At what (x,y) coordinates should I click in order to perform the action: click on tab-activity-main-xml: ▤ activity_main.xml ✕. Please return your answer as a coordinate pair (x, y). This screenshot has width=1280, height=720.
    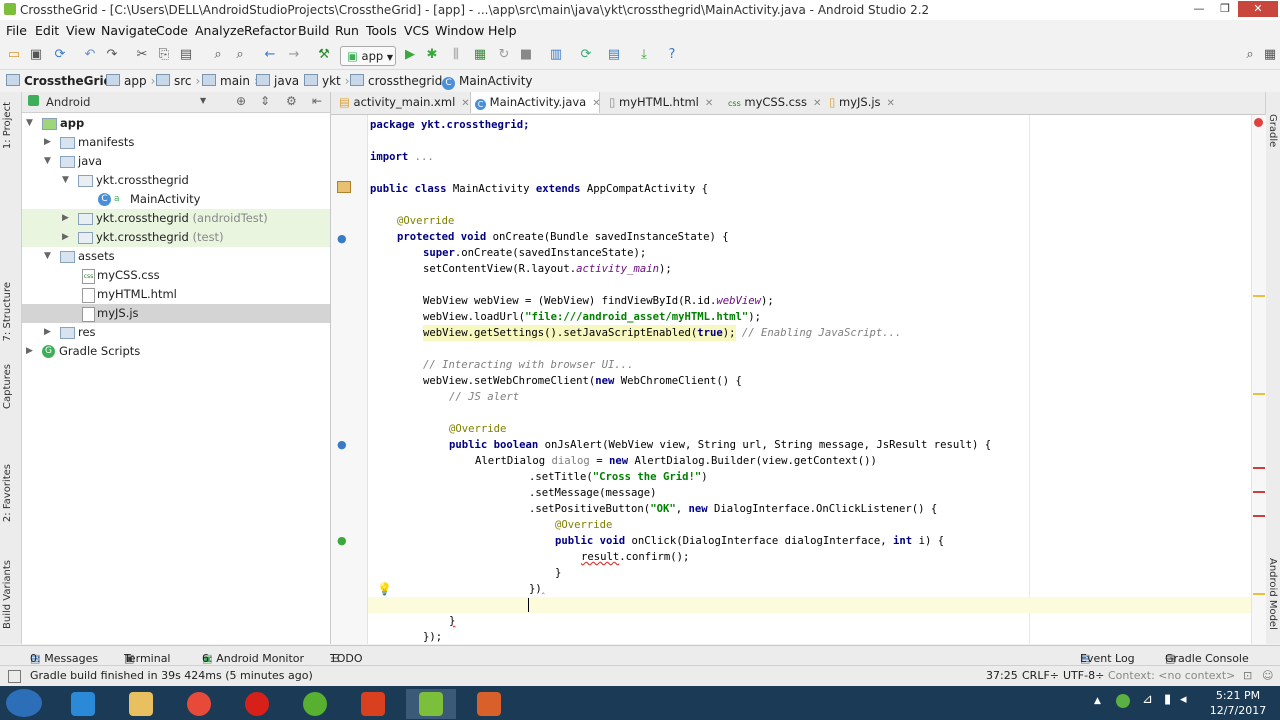
    Looking at the image, I should click on (402, 102).